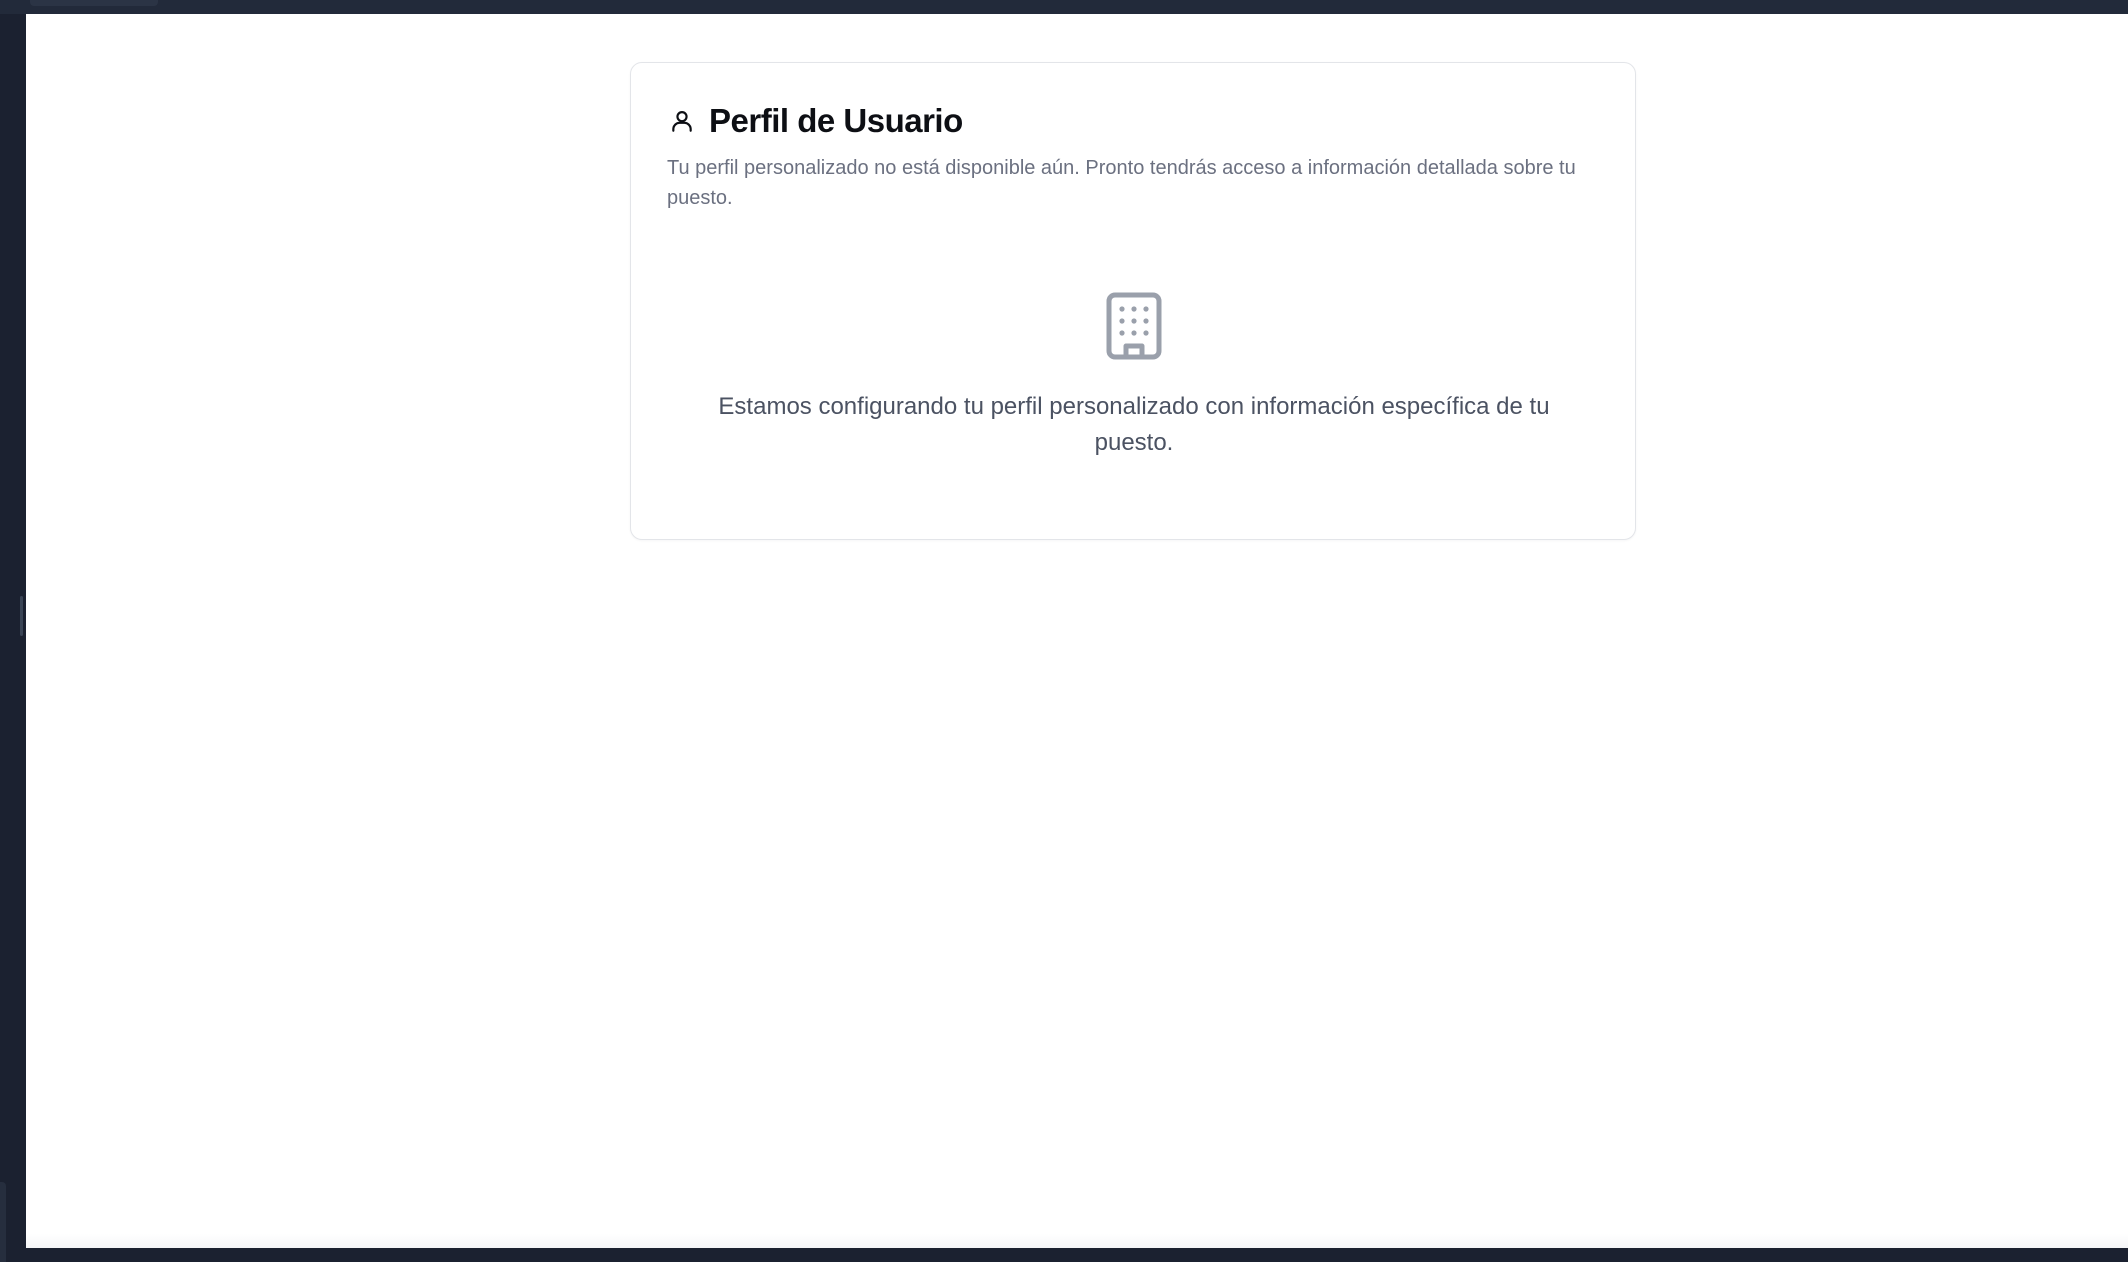  Describe the element at coordinates (1064, 7) in the screenshot. I see `window-top-bar` at that location.